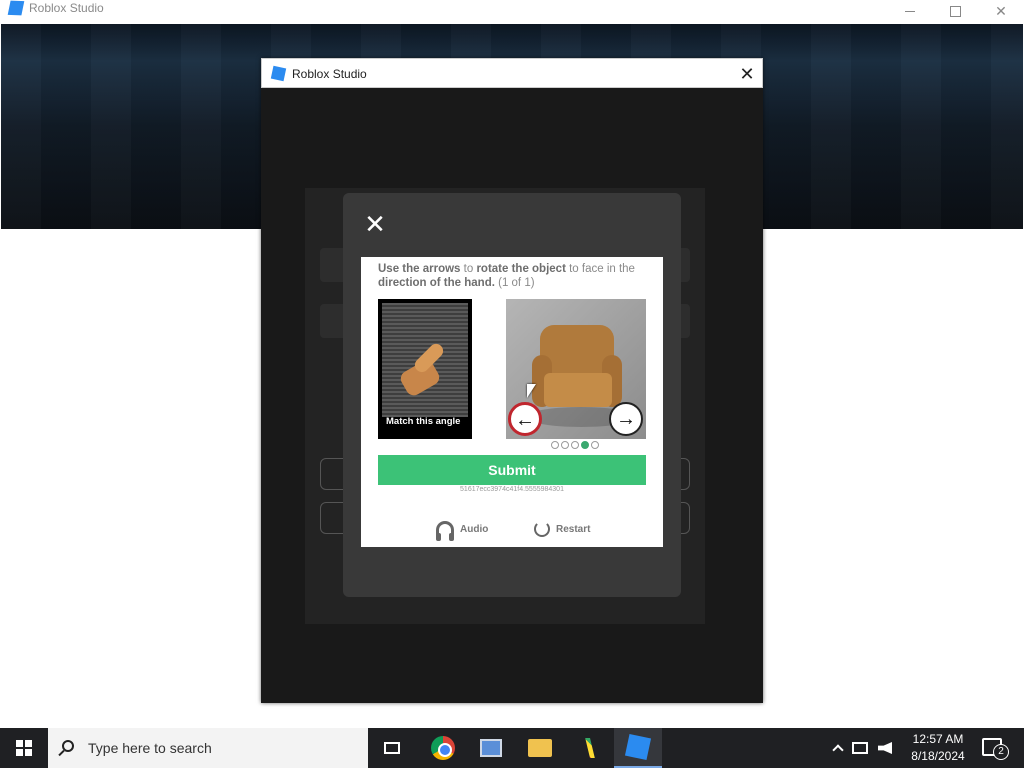 Image resolution: width=1024 pixels, height=768 pixels. Describe the element at coordinates (910, 11) in the screenshot. I see `minimize-button` at that location.